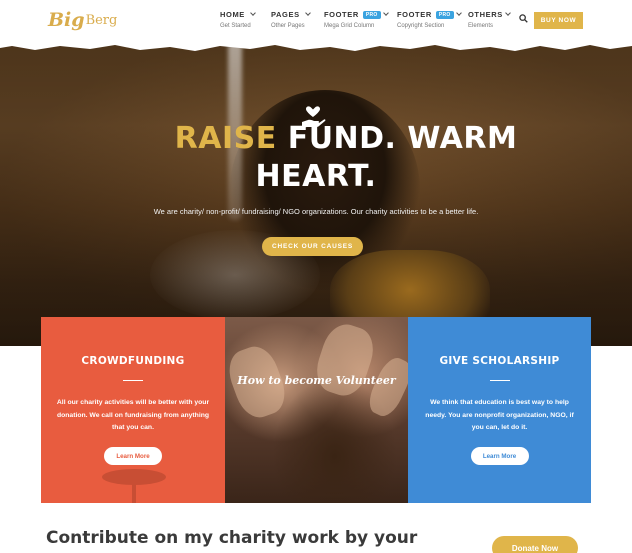 This screenshot has width=632, height=553. What do you see at coordinates (232, 14) in the screenshot?
I see `nav-label: HOME` at bounding box center [232, 14].